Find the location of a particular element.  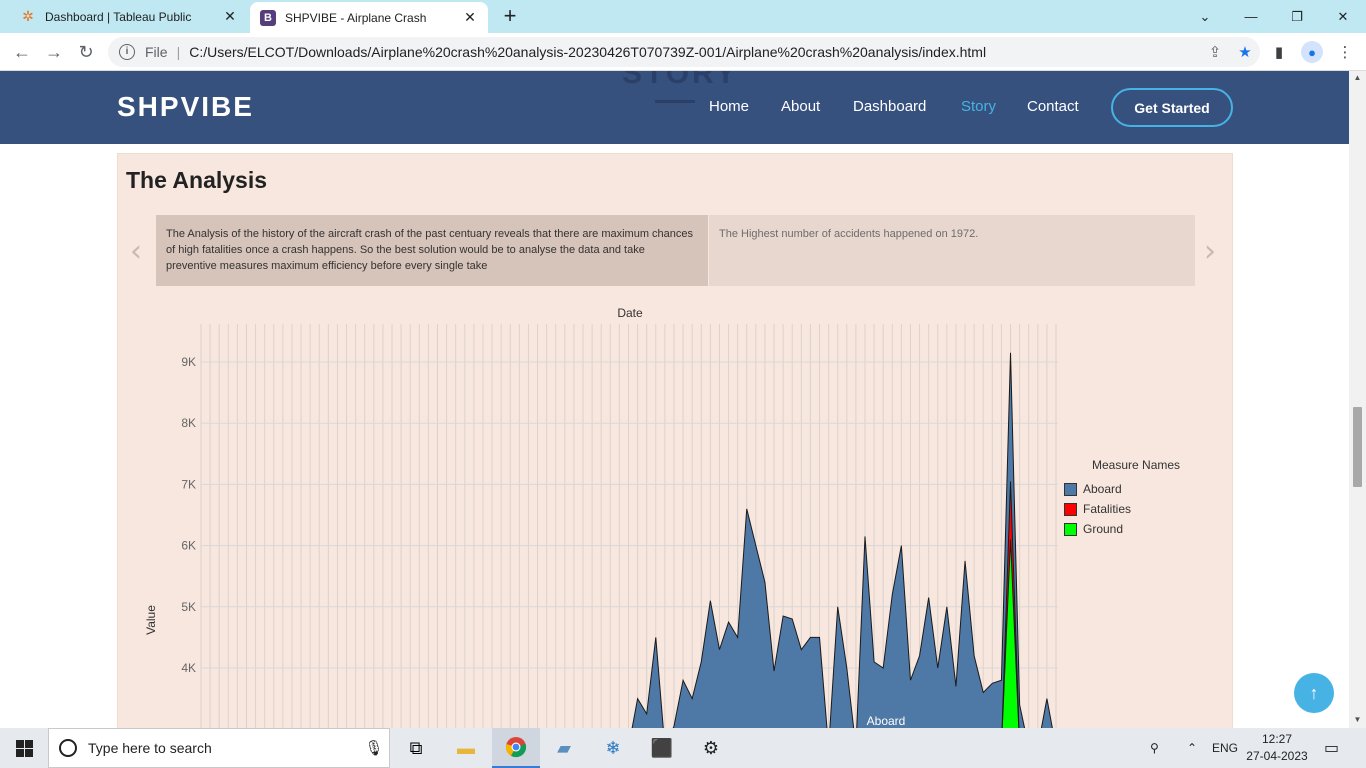

reload-icon: ↻ is located at coordinates (86, 52).